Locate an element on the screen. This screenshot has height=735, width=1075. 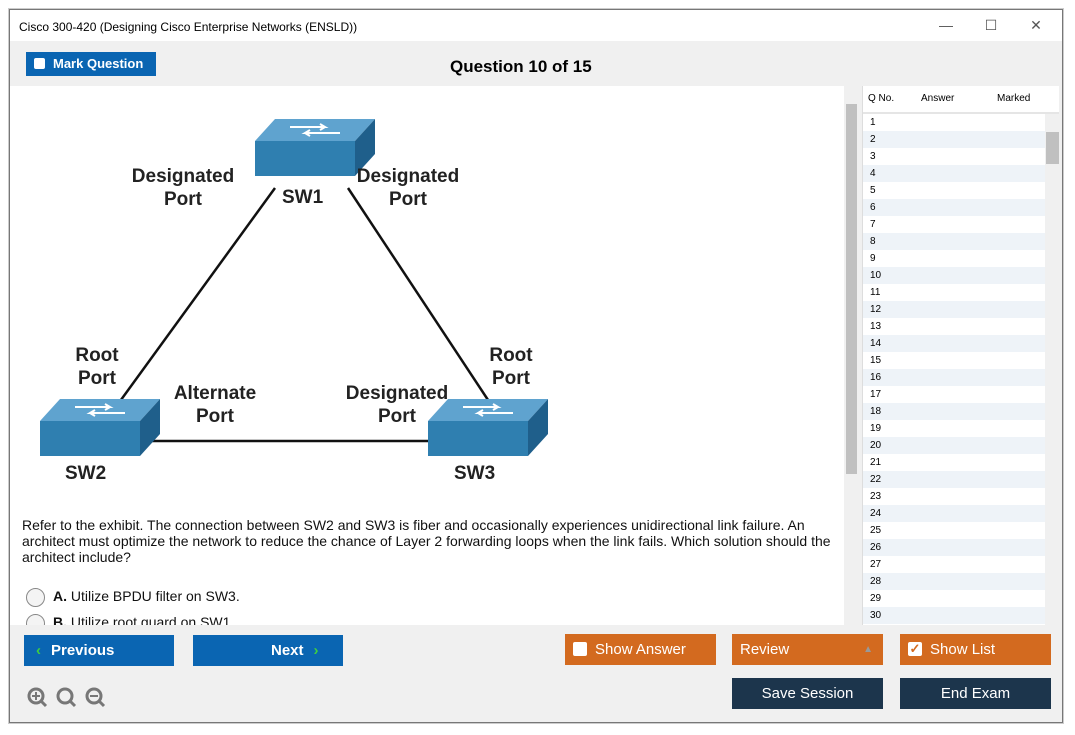
mark-question-button: Mark Question is located at coordinates (91, 64).